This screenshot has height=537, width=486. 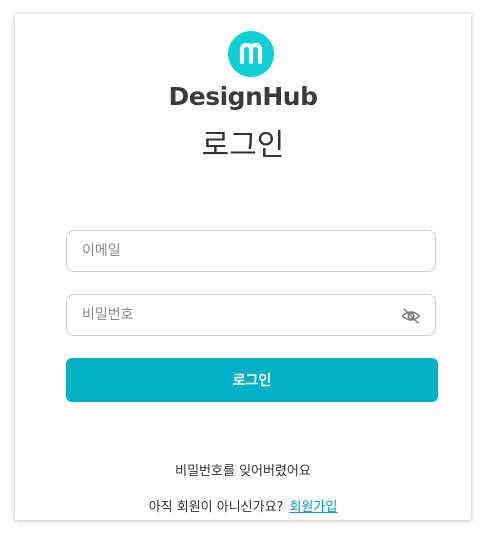 What do you see at coordinates (243, 96) in the screenshot?
I see `brand-name: DesignHub` at bounding box center [243, 96].